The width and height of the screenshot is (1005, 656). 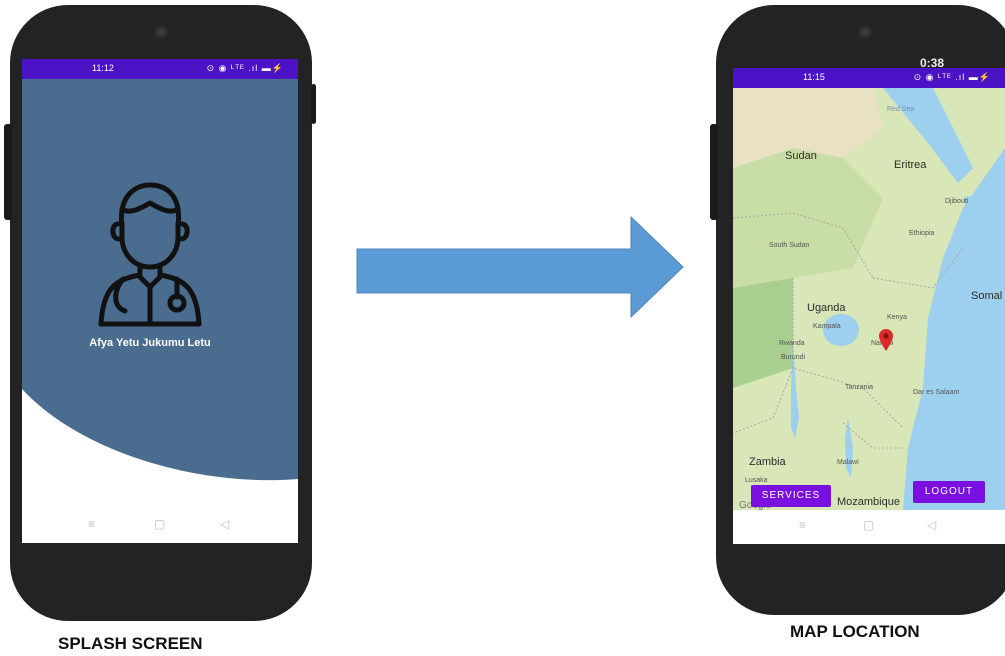 What do you see at coordinates (789, 245) in the screenshot?
I see `map-label-south-sudan: South Sudan` at bounding box center [789, 245].